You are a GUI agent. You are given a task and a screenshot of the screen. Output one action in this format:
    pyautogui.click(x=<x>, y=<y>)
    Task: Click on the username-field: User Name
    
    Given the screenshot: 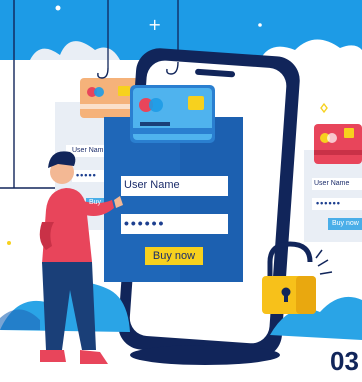 What is the action you would take?
    pyautogui.click(x=174, y=186)
    